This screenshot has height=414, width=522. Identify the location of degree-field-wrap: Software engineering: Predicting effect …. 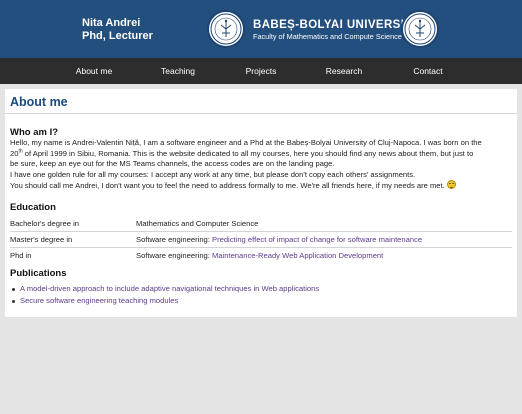
(279, 239).